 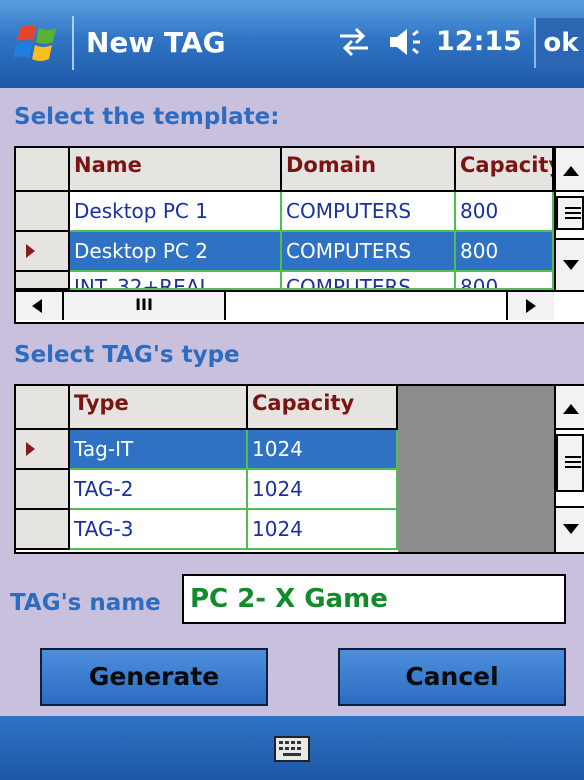 I want to click on table-cell-name: INT_32+REAL, so click(x=176, y=281).